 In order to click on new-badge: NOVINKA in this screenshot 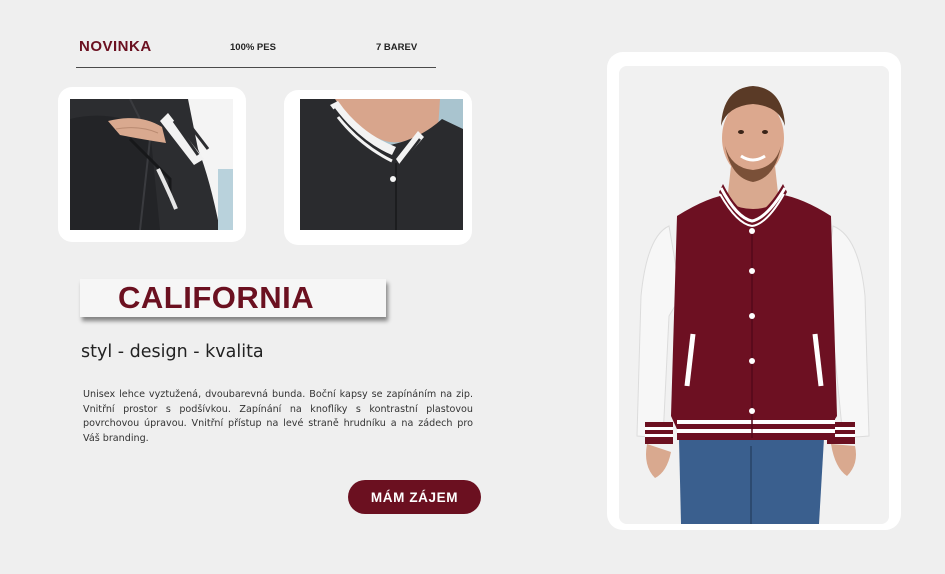, I will do `click(115, 46)`.